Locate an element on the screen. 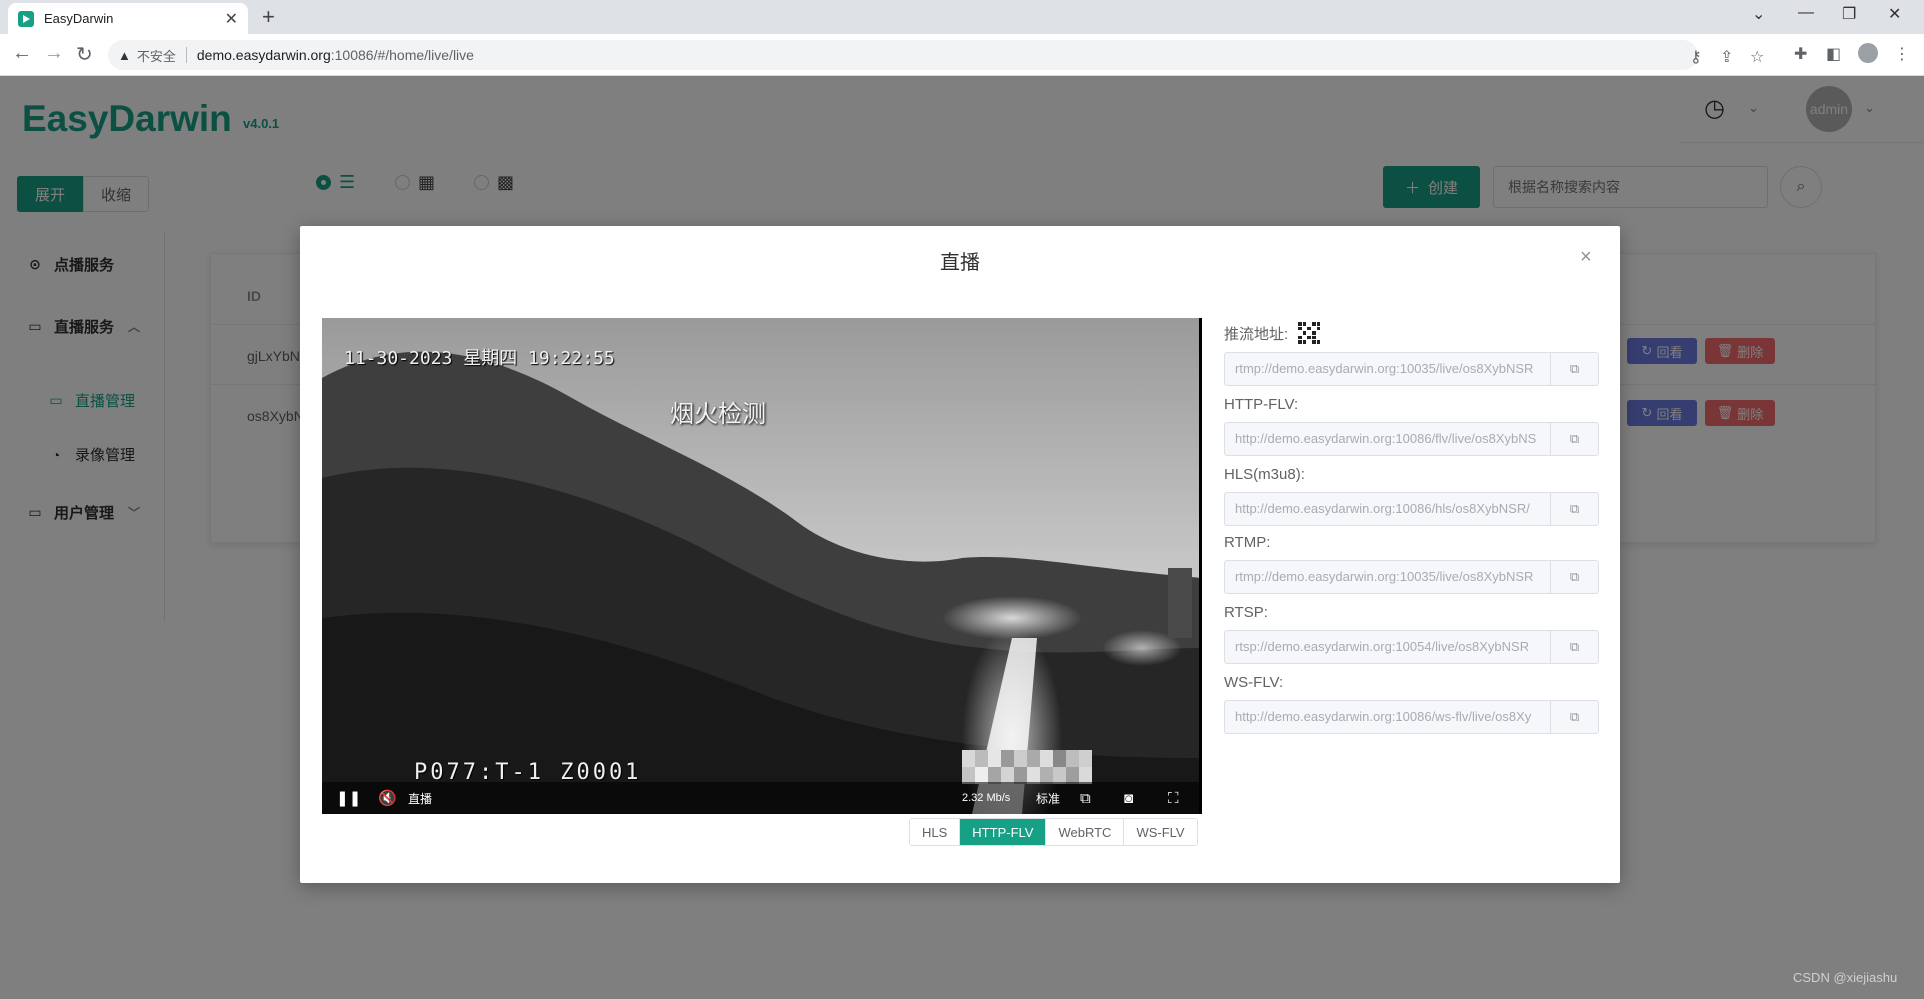 This screenshot has width=1924, height=999. security-label: 不安全 is located at coordinates (156, 55).